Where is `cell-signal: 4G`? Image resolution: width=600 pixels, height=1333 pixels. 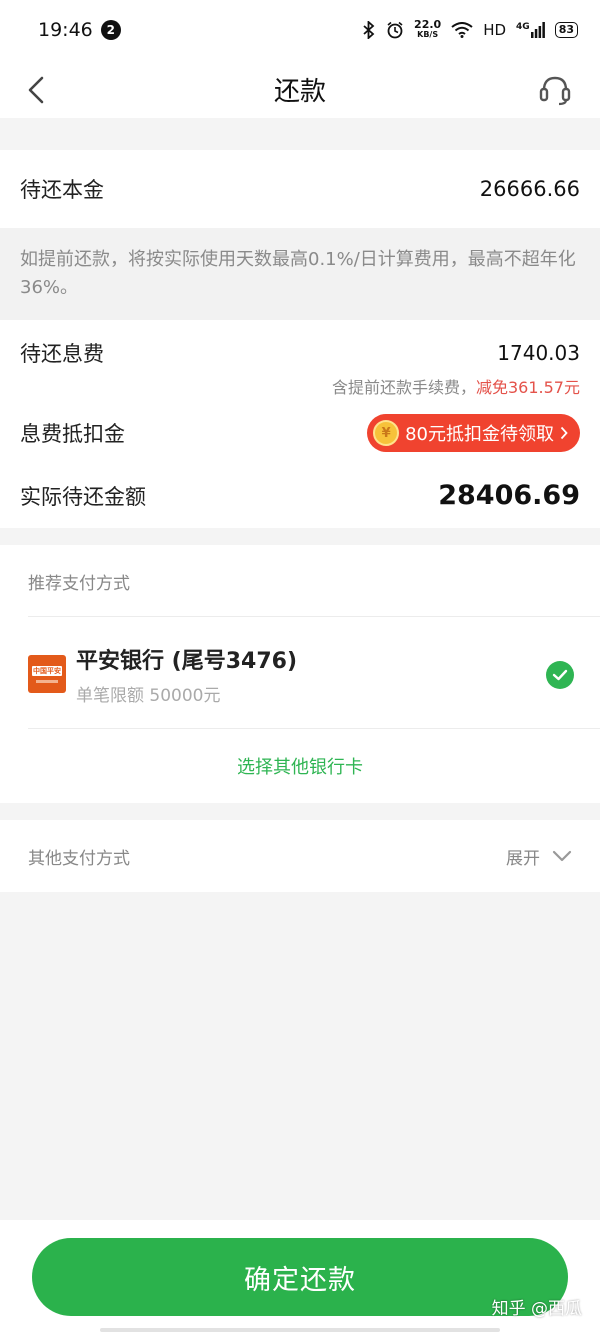
cell-signal: 4G is located at coordinates (530, 30).